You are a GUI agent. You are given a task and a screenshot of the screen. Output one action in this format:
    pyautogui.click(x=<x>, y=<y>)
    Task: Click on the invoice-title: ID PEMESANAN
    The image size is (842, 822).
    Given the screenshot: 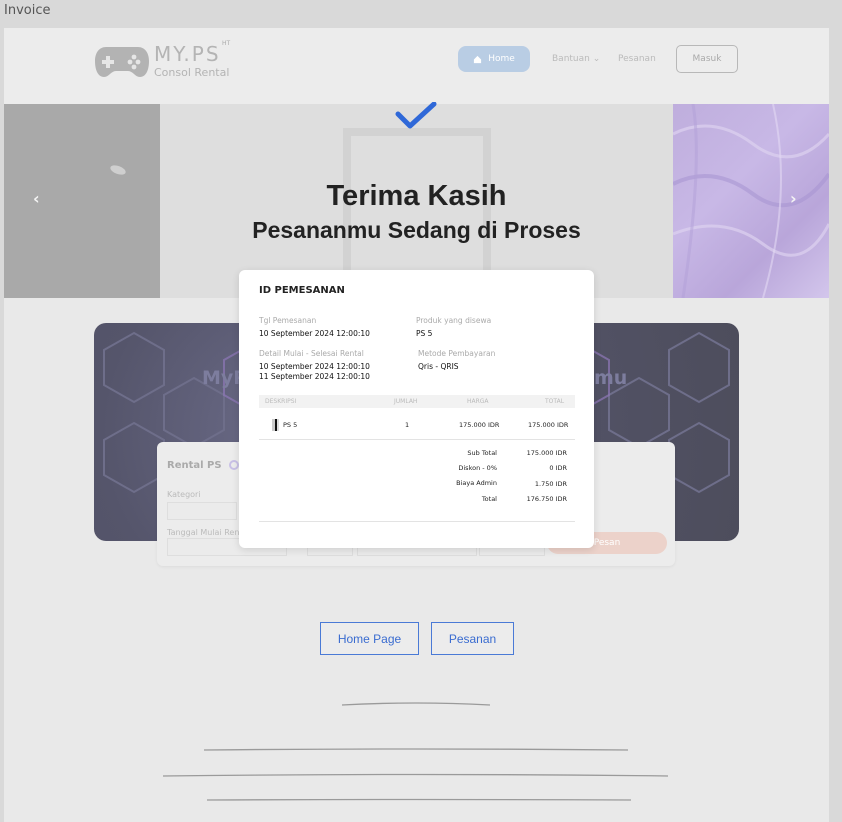 What is the action you would take?
    pyautogui.click(x=302, y=290)
    